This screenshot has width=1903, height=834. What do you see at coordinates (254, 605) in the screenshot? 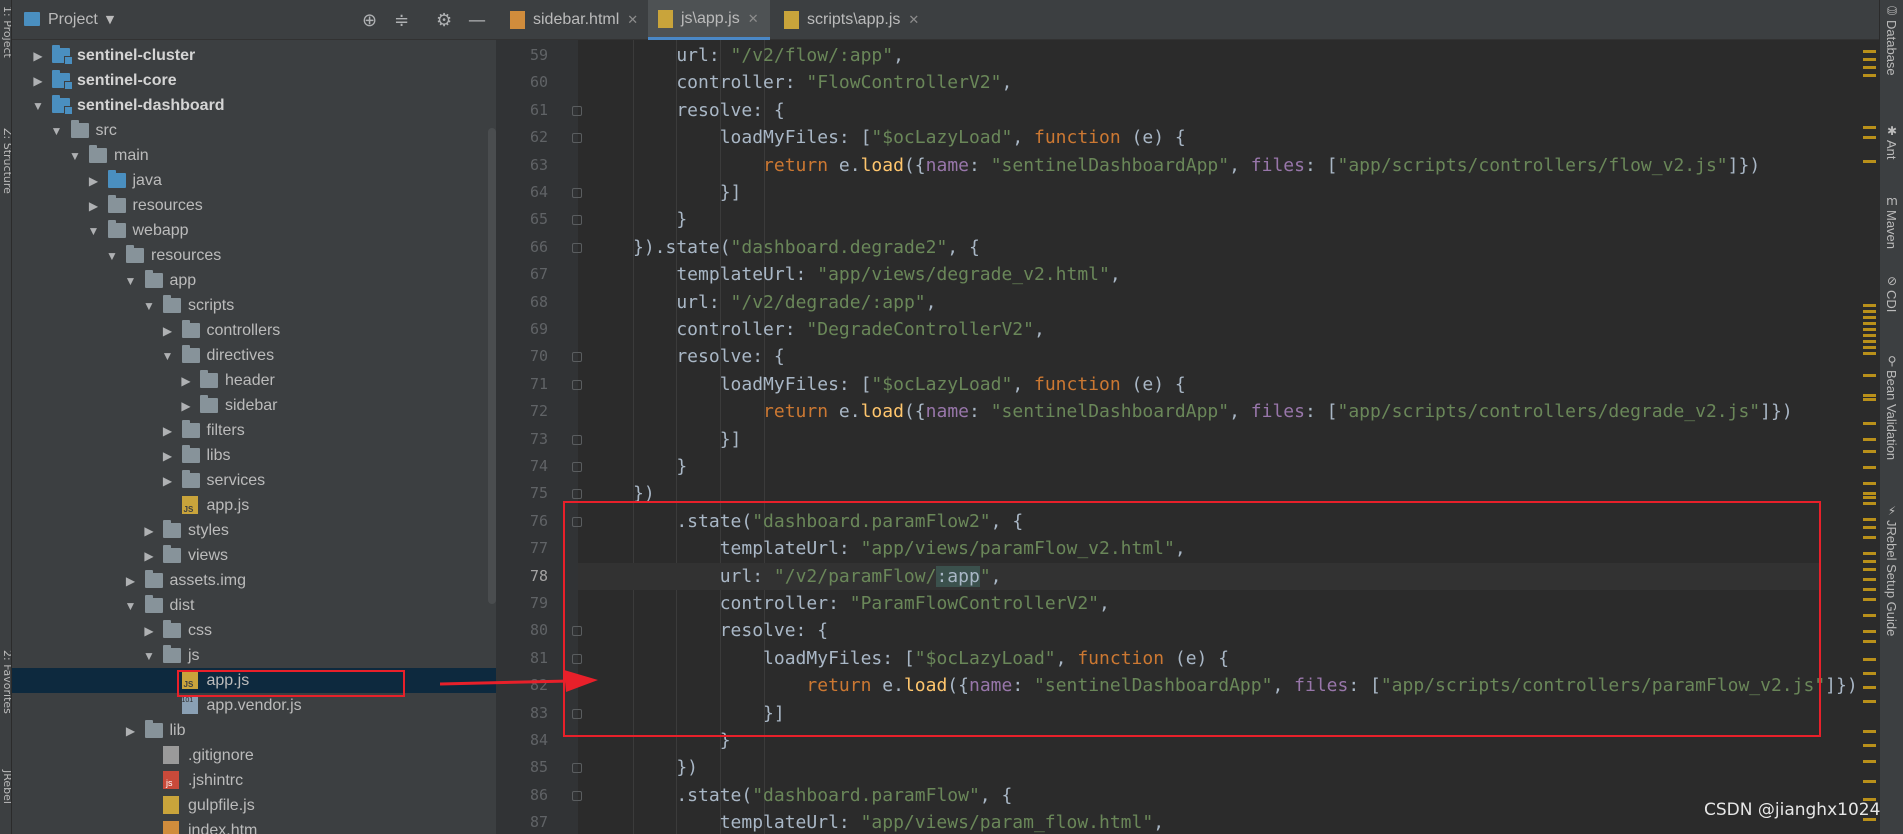
I see `tree-item: ▼ dist` at bounding box center [254, 605].